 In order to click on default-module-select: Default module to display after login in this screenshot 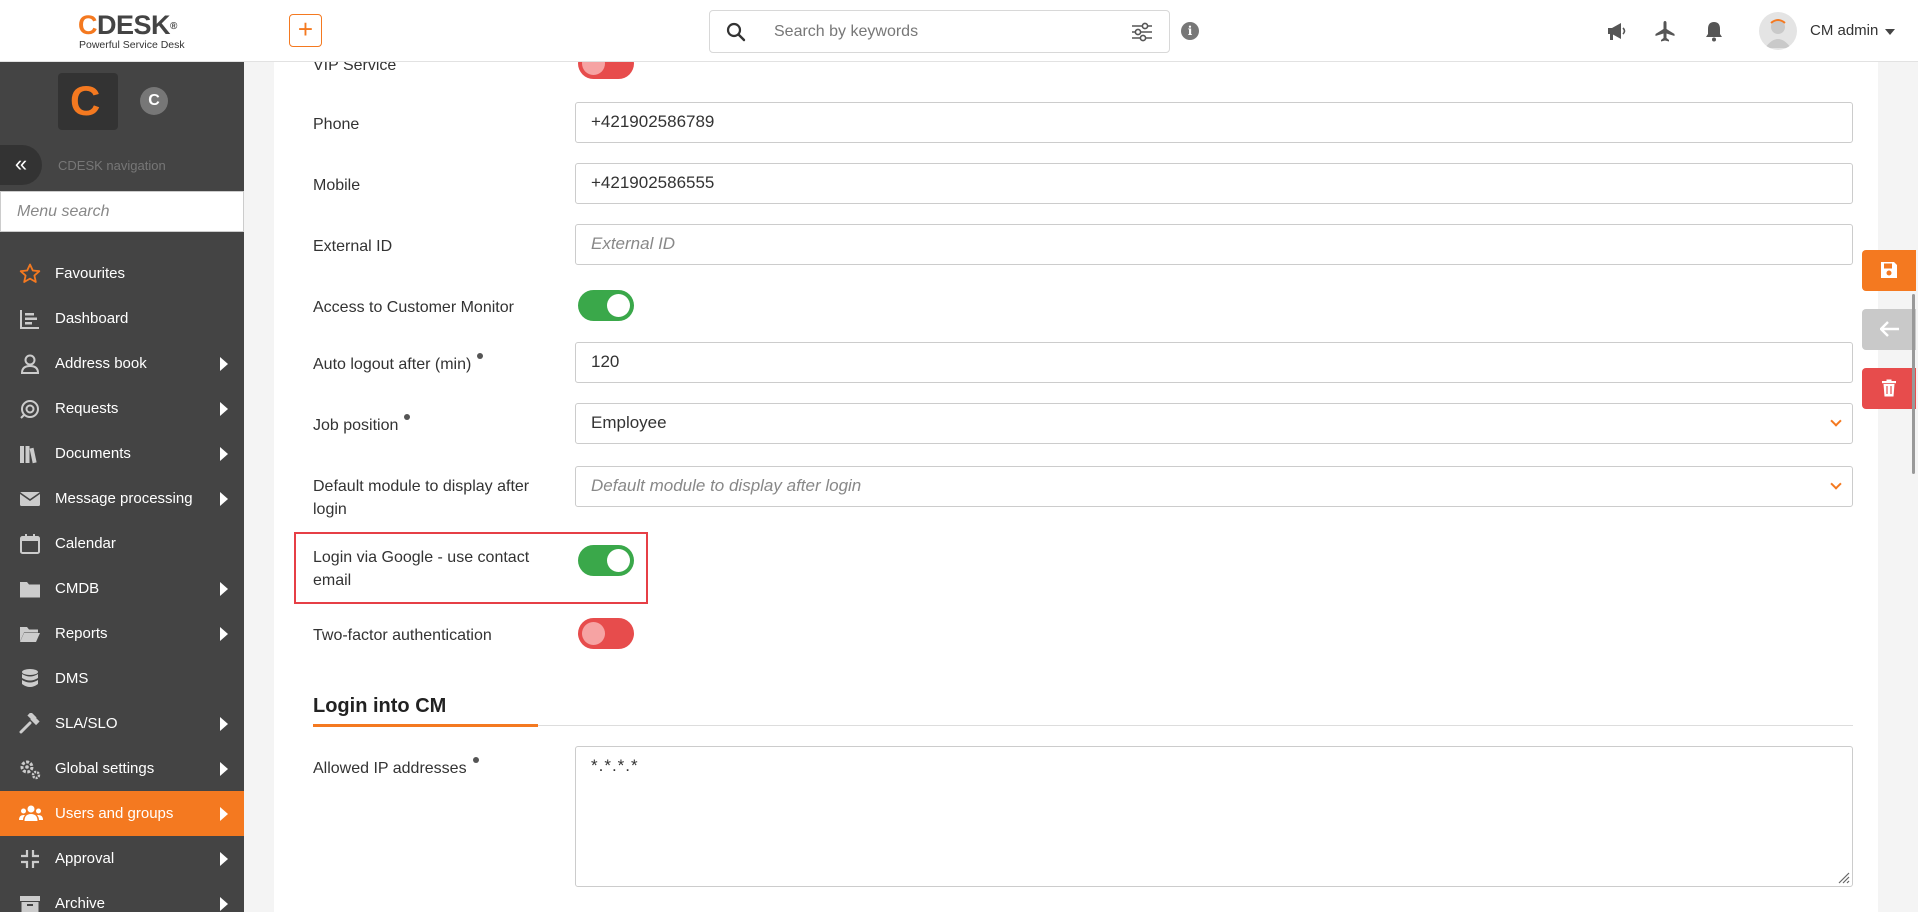, I will do `click(1214, 486)`.